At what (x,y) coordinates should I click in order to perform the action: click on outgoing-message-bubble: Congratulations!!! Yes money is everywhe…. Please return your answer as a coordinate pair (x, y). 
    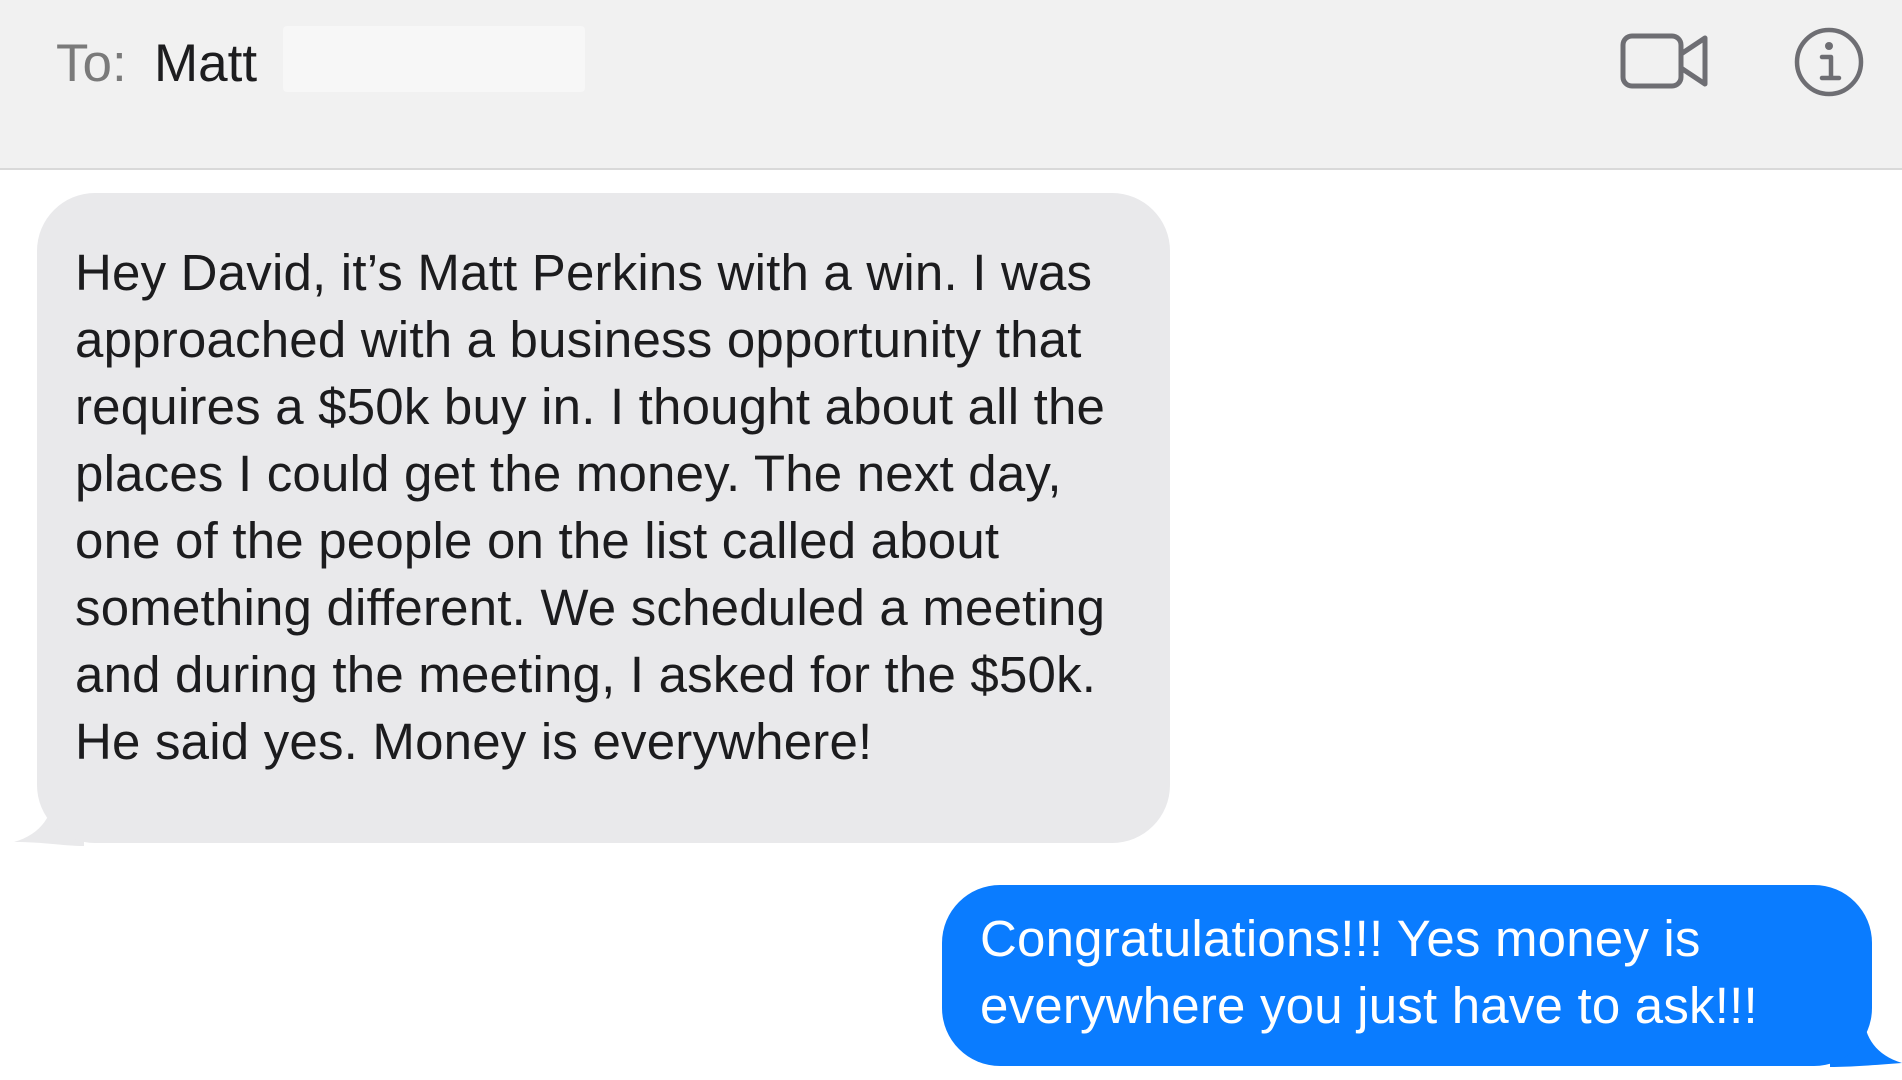
    Looking at the image, I should click on (1407, 975).